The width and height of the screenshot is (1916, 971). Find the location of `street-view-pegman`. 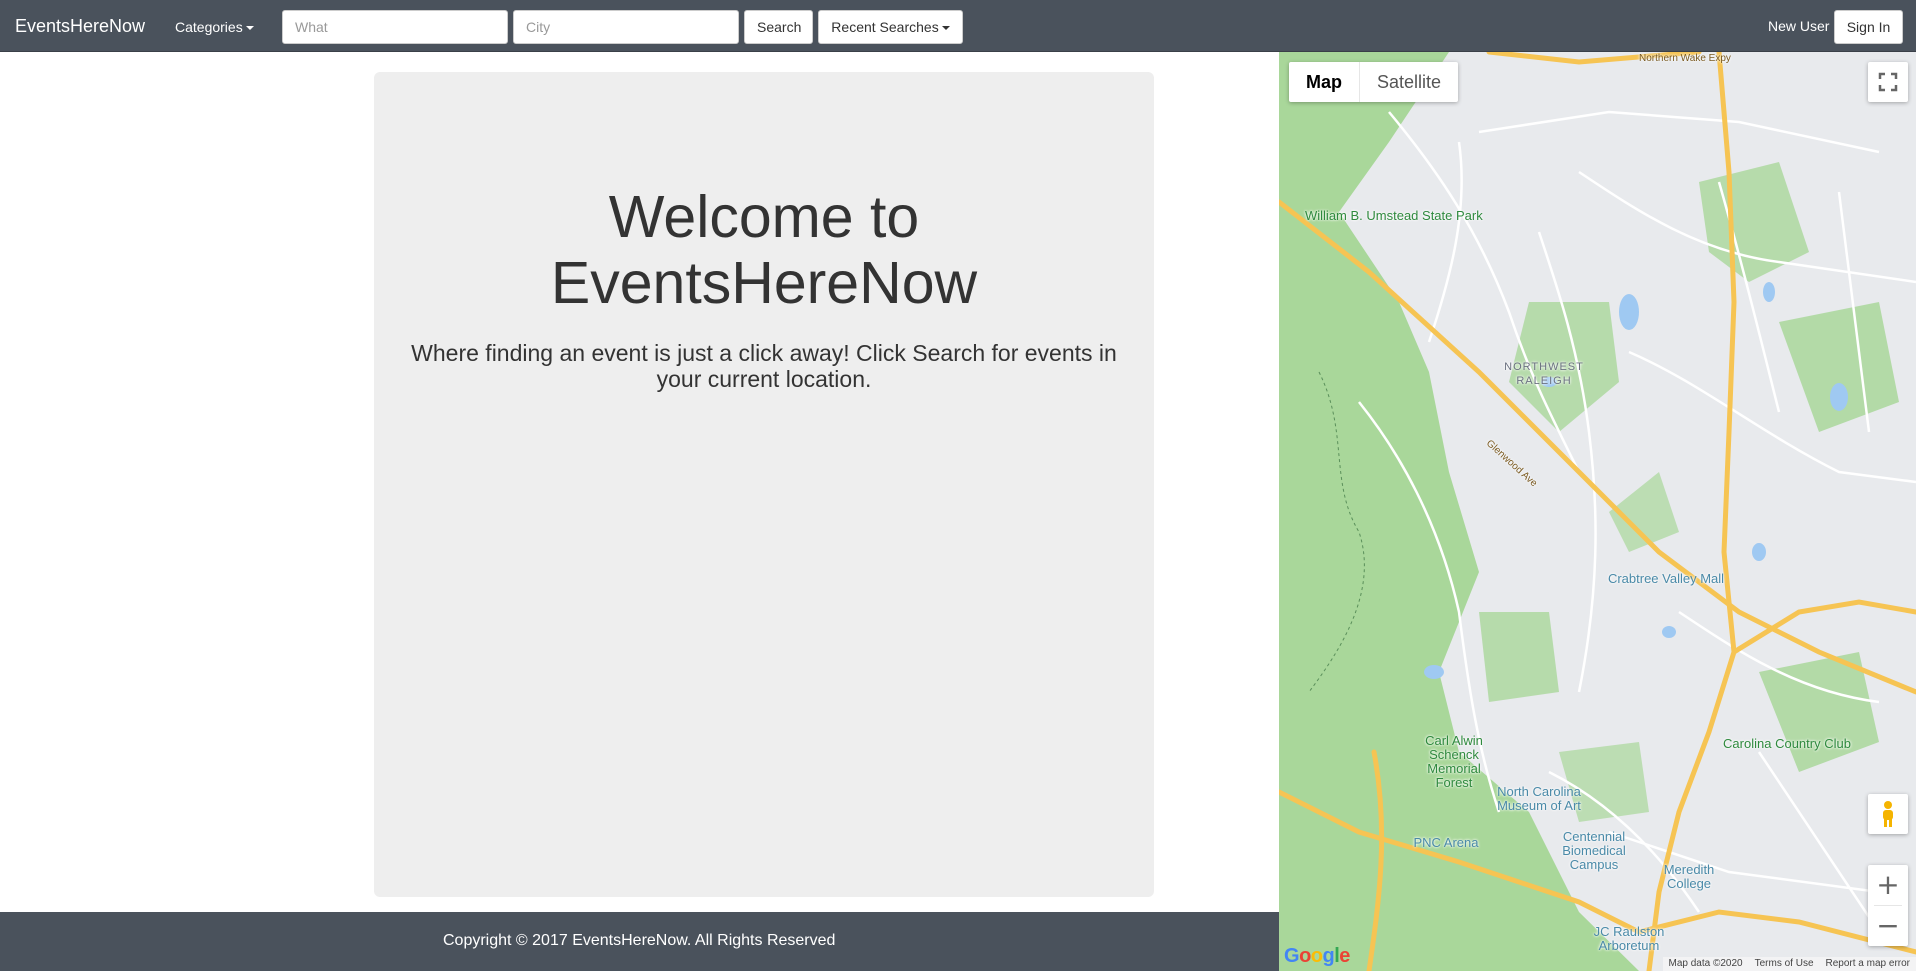

street-view-pegman is located at coordinates (1888, 814).